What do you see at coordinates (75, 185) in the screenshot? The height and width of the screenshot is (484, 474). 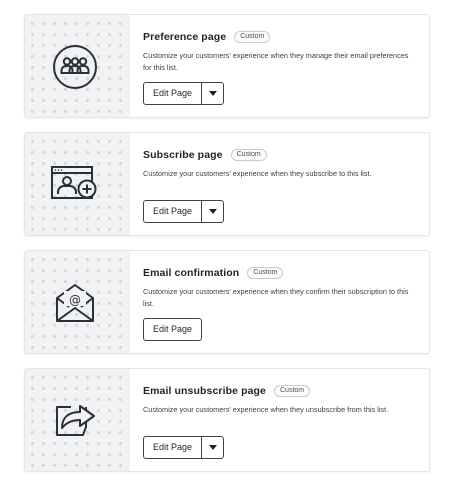 I see `add-user-window-icon` at bounding box center [75, 185].